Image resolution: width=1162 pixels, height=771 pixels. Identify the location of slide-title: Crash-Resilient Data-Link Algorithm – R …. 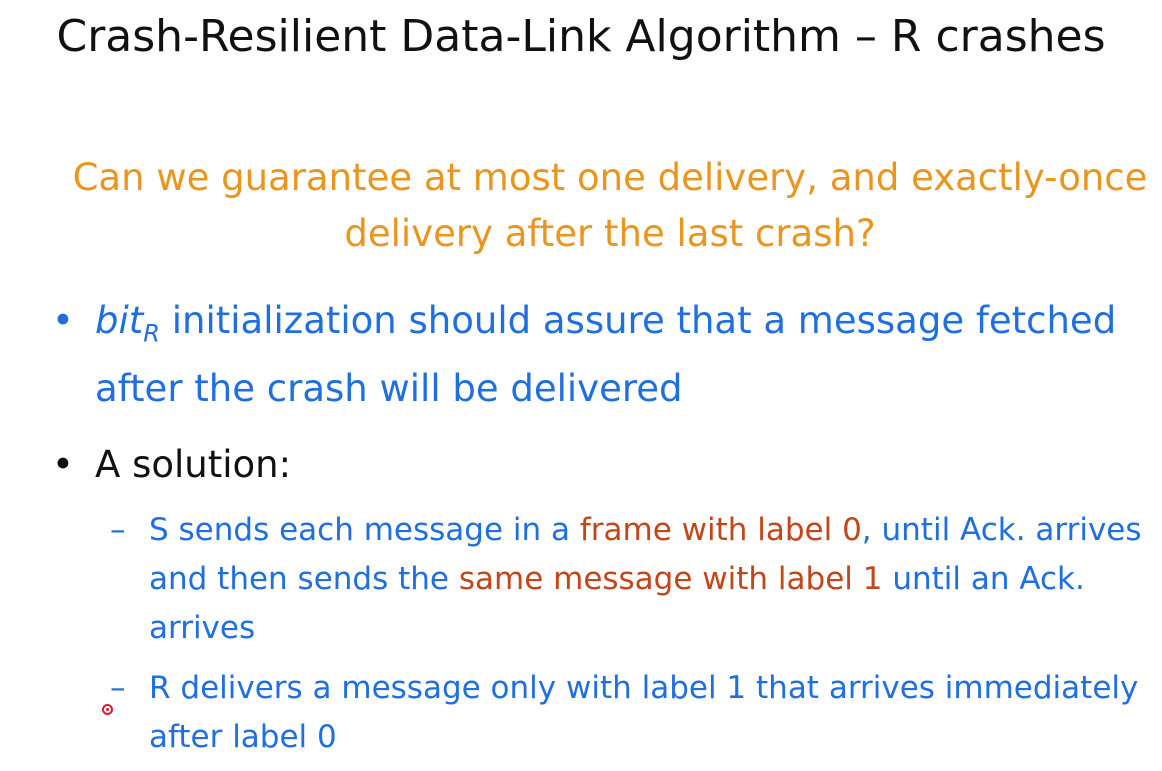
(581, 36).